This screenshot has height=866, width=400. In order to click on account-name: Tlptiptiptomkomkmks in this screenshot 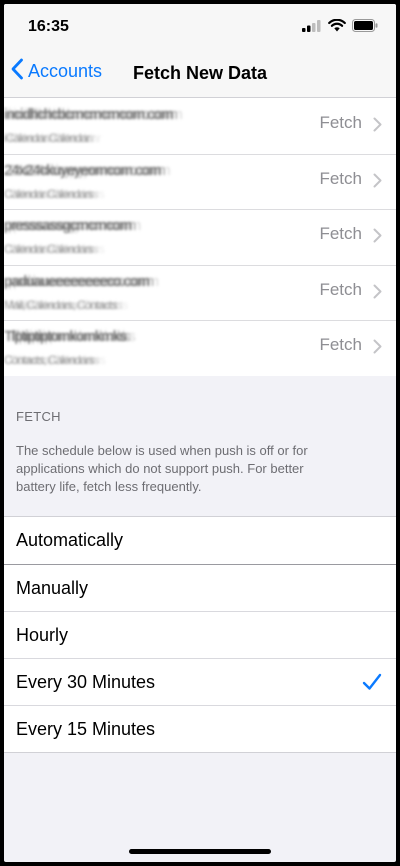, I will do `click(65, 336)`.